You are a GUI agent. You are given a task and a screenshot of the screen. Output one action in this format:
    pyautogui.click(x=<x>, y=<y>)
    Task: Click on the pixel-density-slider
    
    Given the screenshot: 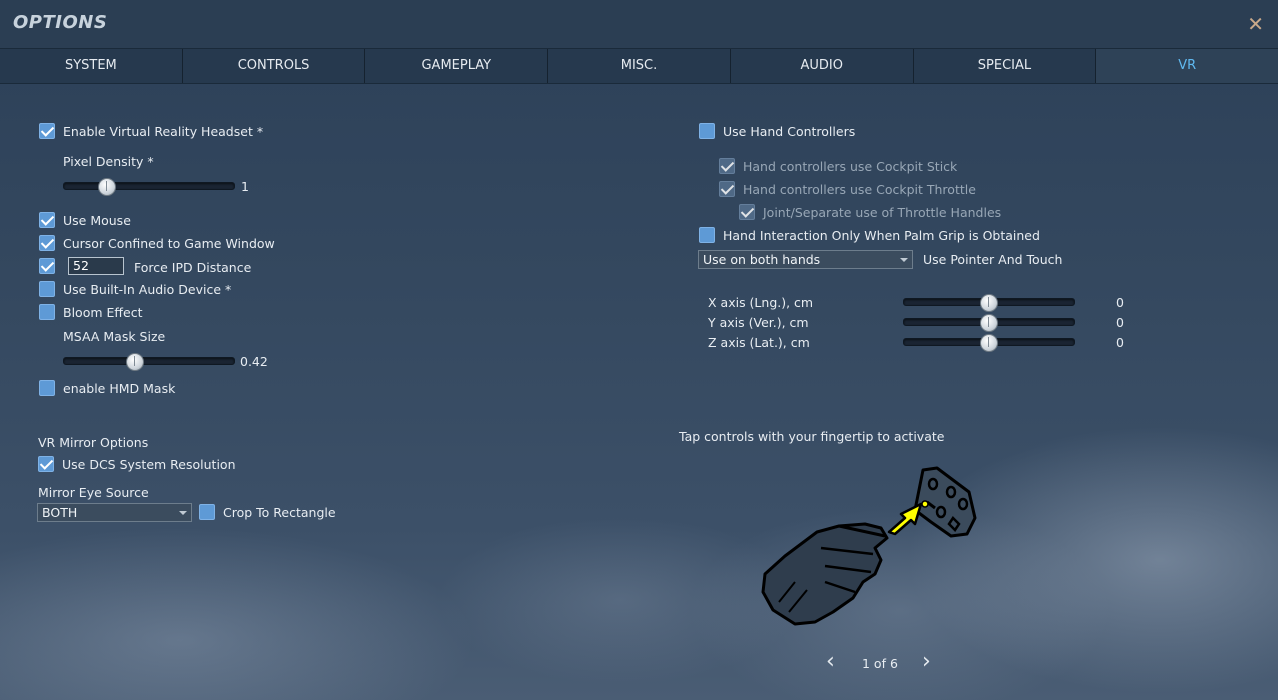 What is the action you would take?
    pyautogui.click(x=149, y=186)
    